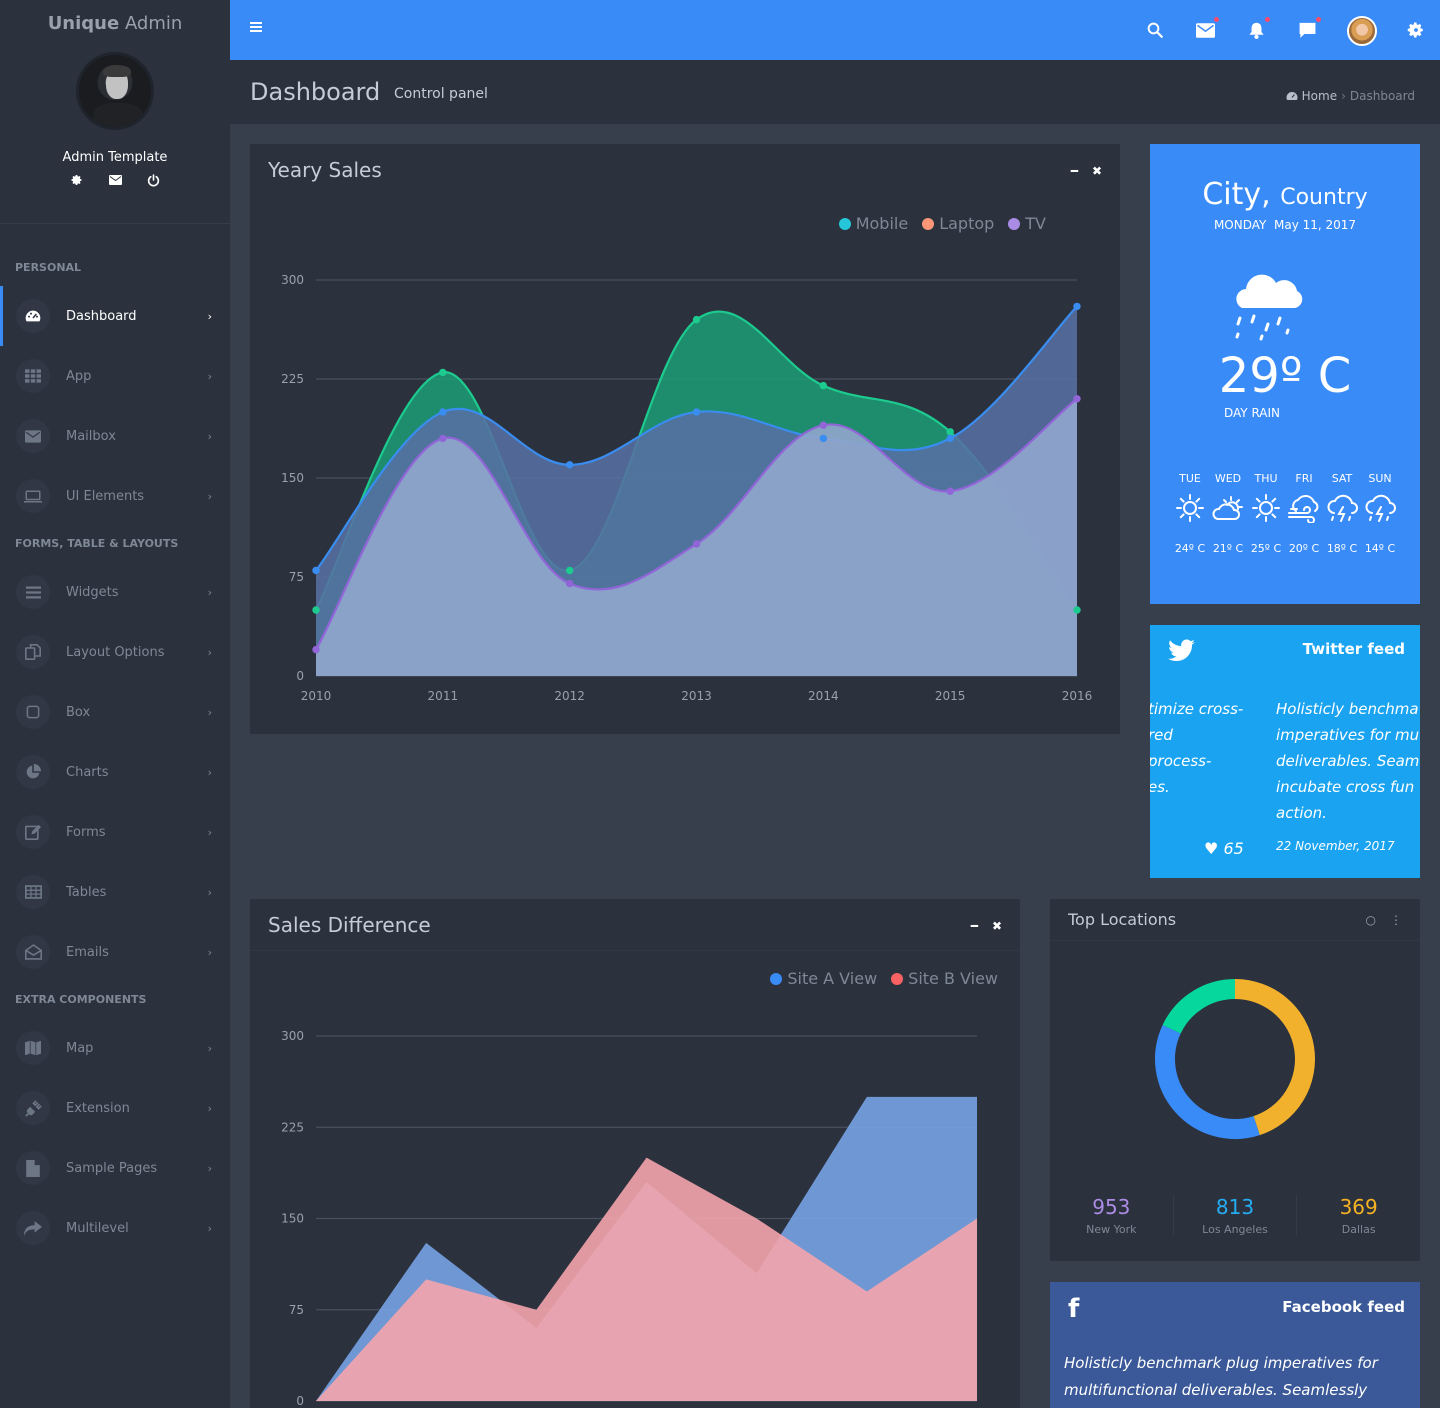  Describe the element at coordinates (1362, 31) in the screenshot. I see `user-avatar` at that location.